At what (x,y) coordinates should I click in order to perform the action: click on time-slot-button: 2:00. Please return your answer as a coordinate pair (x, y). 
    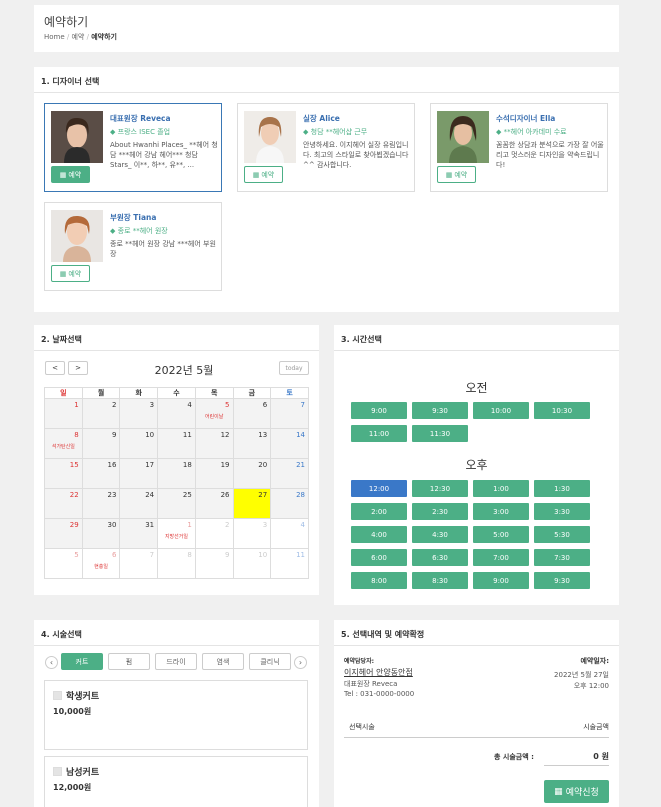
    Looking at the image, I should click on (379, 511).